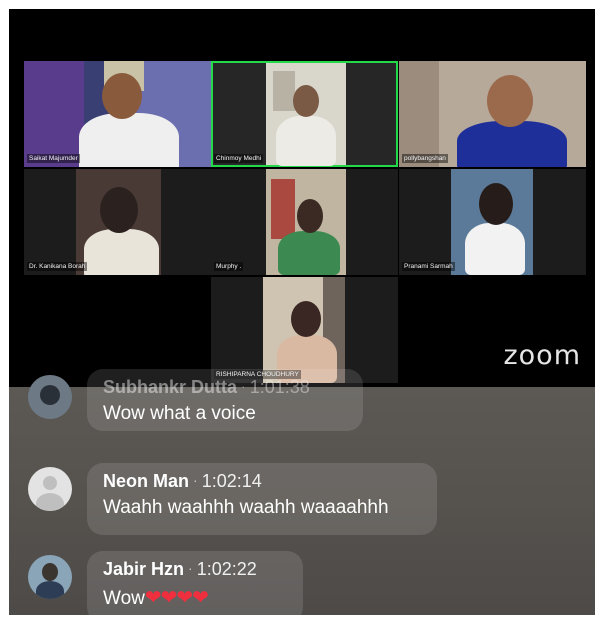 Image resolution: width=603 pixels, height=623 pixels. I want to click on participant-name: Dr. Kanikana Borah, so click(57, 266).